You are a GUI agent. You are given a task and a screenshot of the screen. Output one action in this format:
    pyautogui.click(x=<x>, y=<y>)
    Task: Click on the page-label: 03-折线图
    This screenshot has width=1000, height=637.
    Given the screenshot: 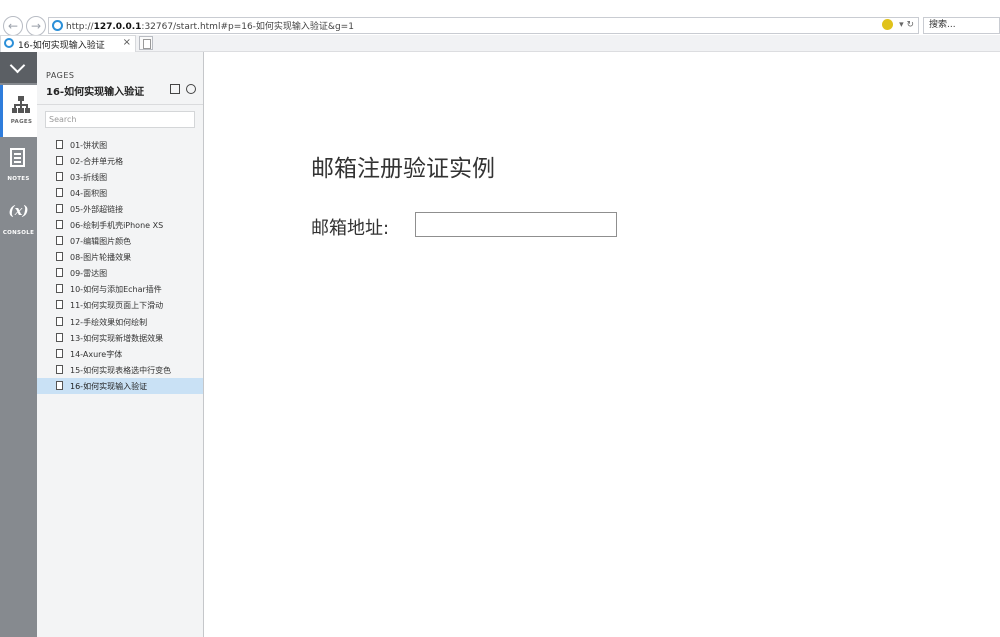 What is the action you would take?
    pyautogui.click(x=88, y=177)
    